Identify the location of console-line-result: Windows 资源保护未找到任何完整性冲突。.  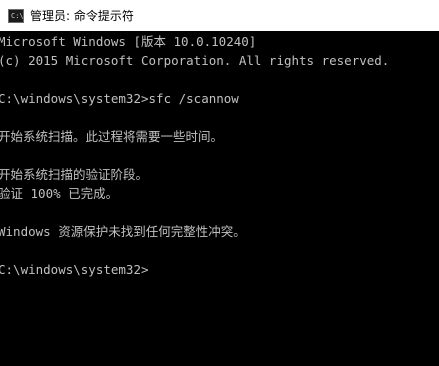
(123, 231).